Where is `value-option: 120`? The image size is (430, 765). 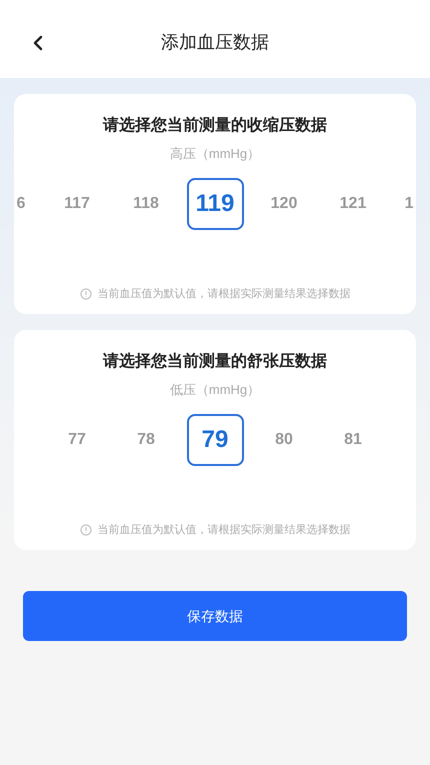
value-option: 120 is located at coordinates (284, 204).